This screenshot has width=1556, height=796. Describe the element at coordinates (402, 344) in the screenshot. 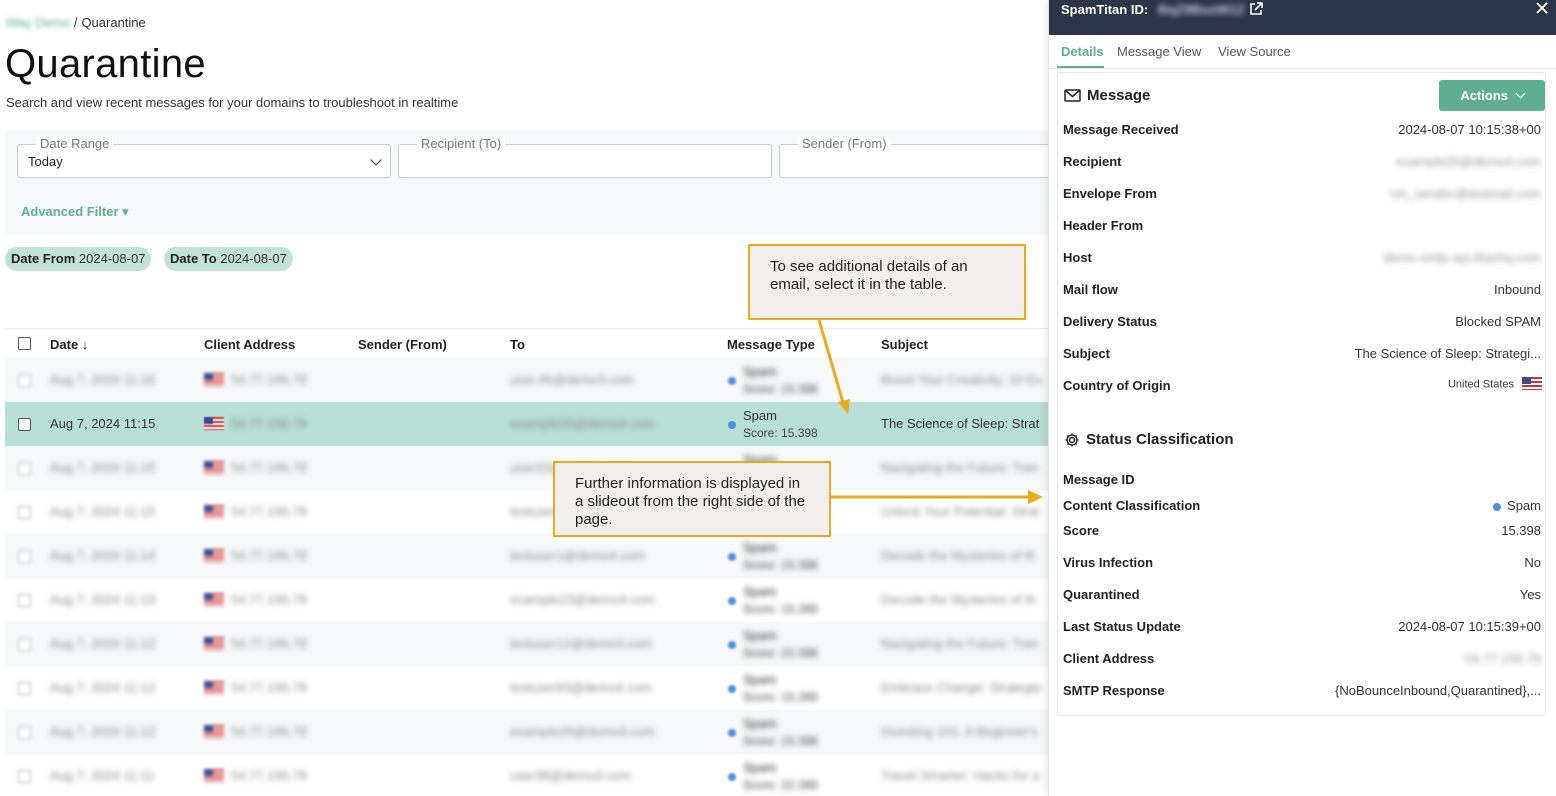

I see `col-header-sender: Sender (From)` at that location.